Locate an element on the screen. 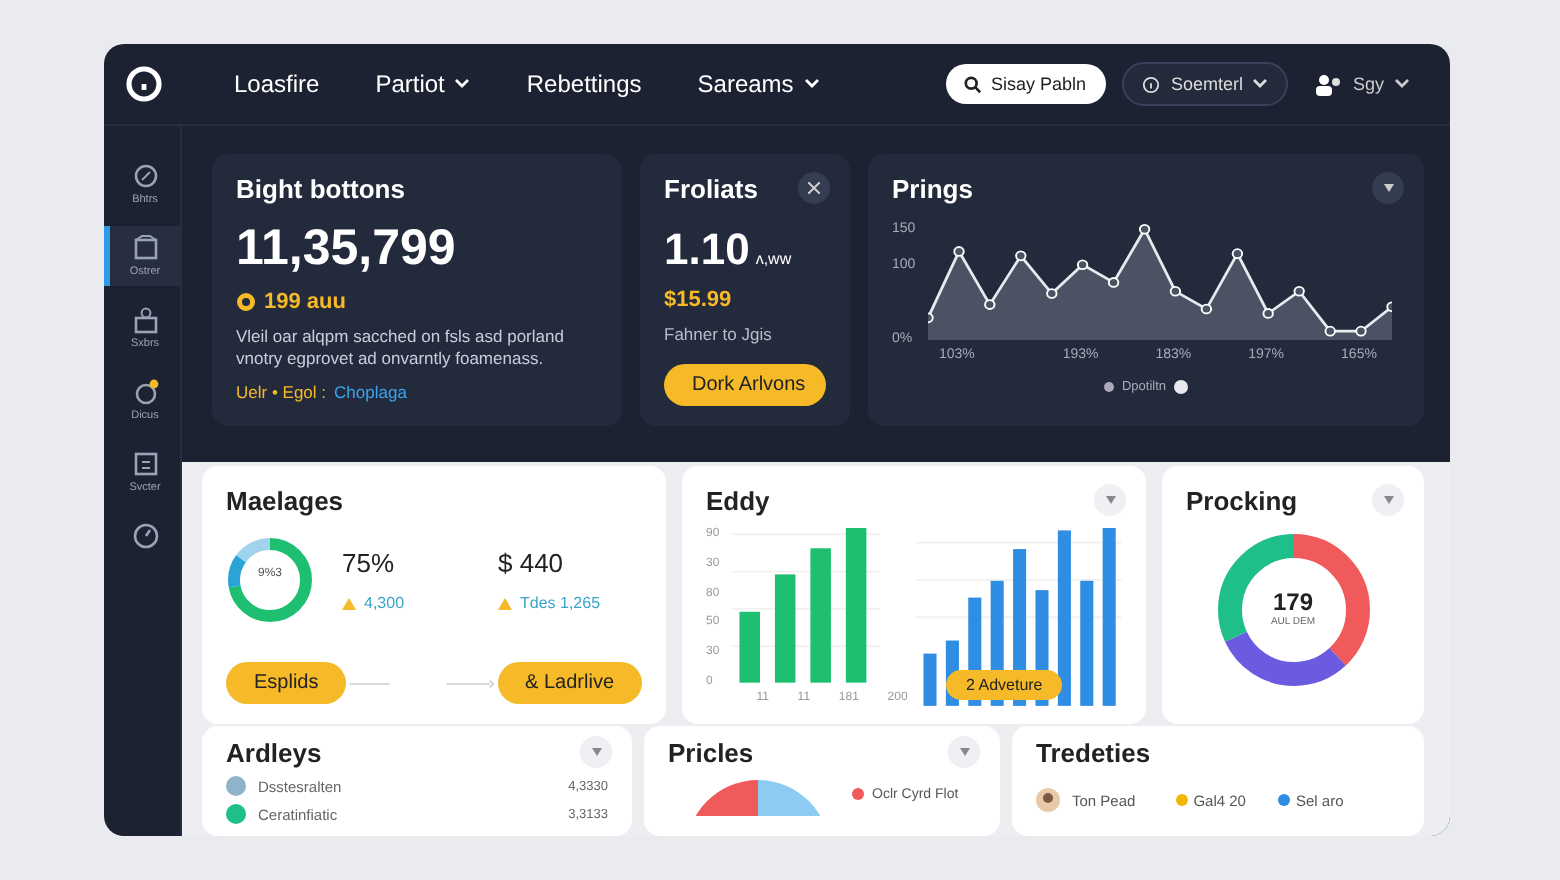  action-button: Dork Arlvons is located at coordinates (745, 385).